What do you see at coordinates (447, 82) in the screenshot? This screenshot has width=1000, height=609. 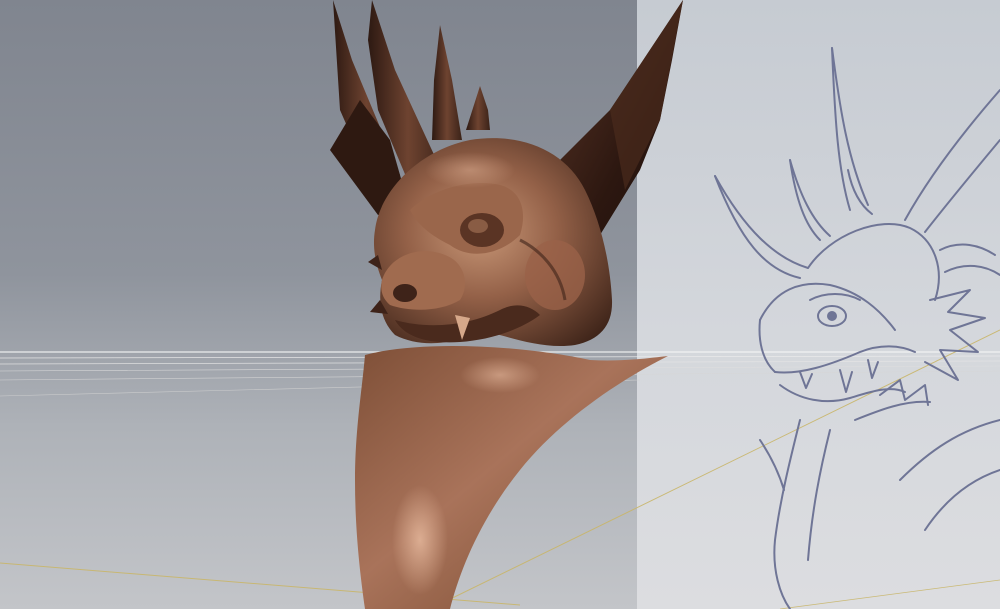 I see `center-spike` at bounding box center [447, 82].